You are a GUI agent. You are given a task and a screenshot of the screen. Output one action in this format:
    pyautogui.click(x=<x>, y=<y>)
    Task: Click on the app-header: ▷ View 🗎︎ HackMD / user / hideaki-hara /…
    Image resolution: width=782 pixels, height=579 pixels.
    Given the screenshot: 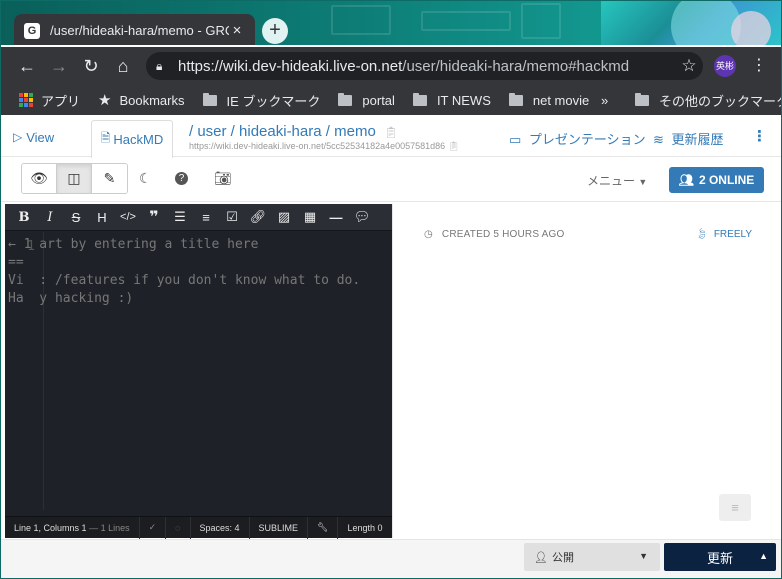 What is the action you would take?
    pyautogui.click(x=391, y=137)
    